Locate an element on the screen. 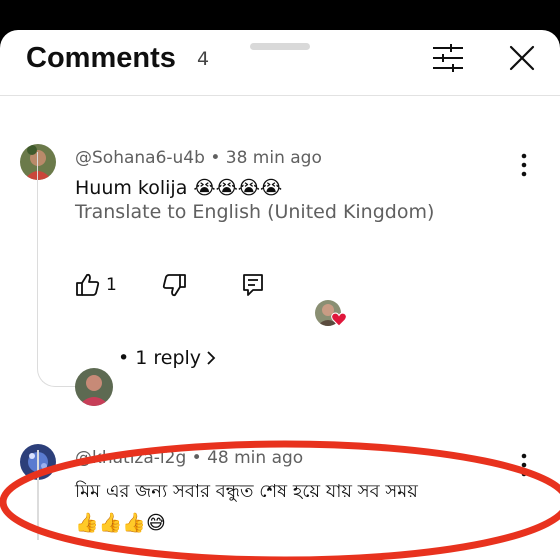  comment-text-emoji: 👍👍👍😅 is located at coordinates (120, 523).